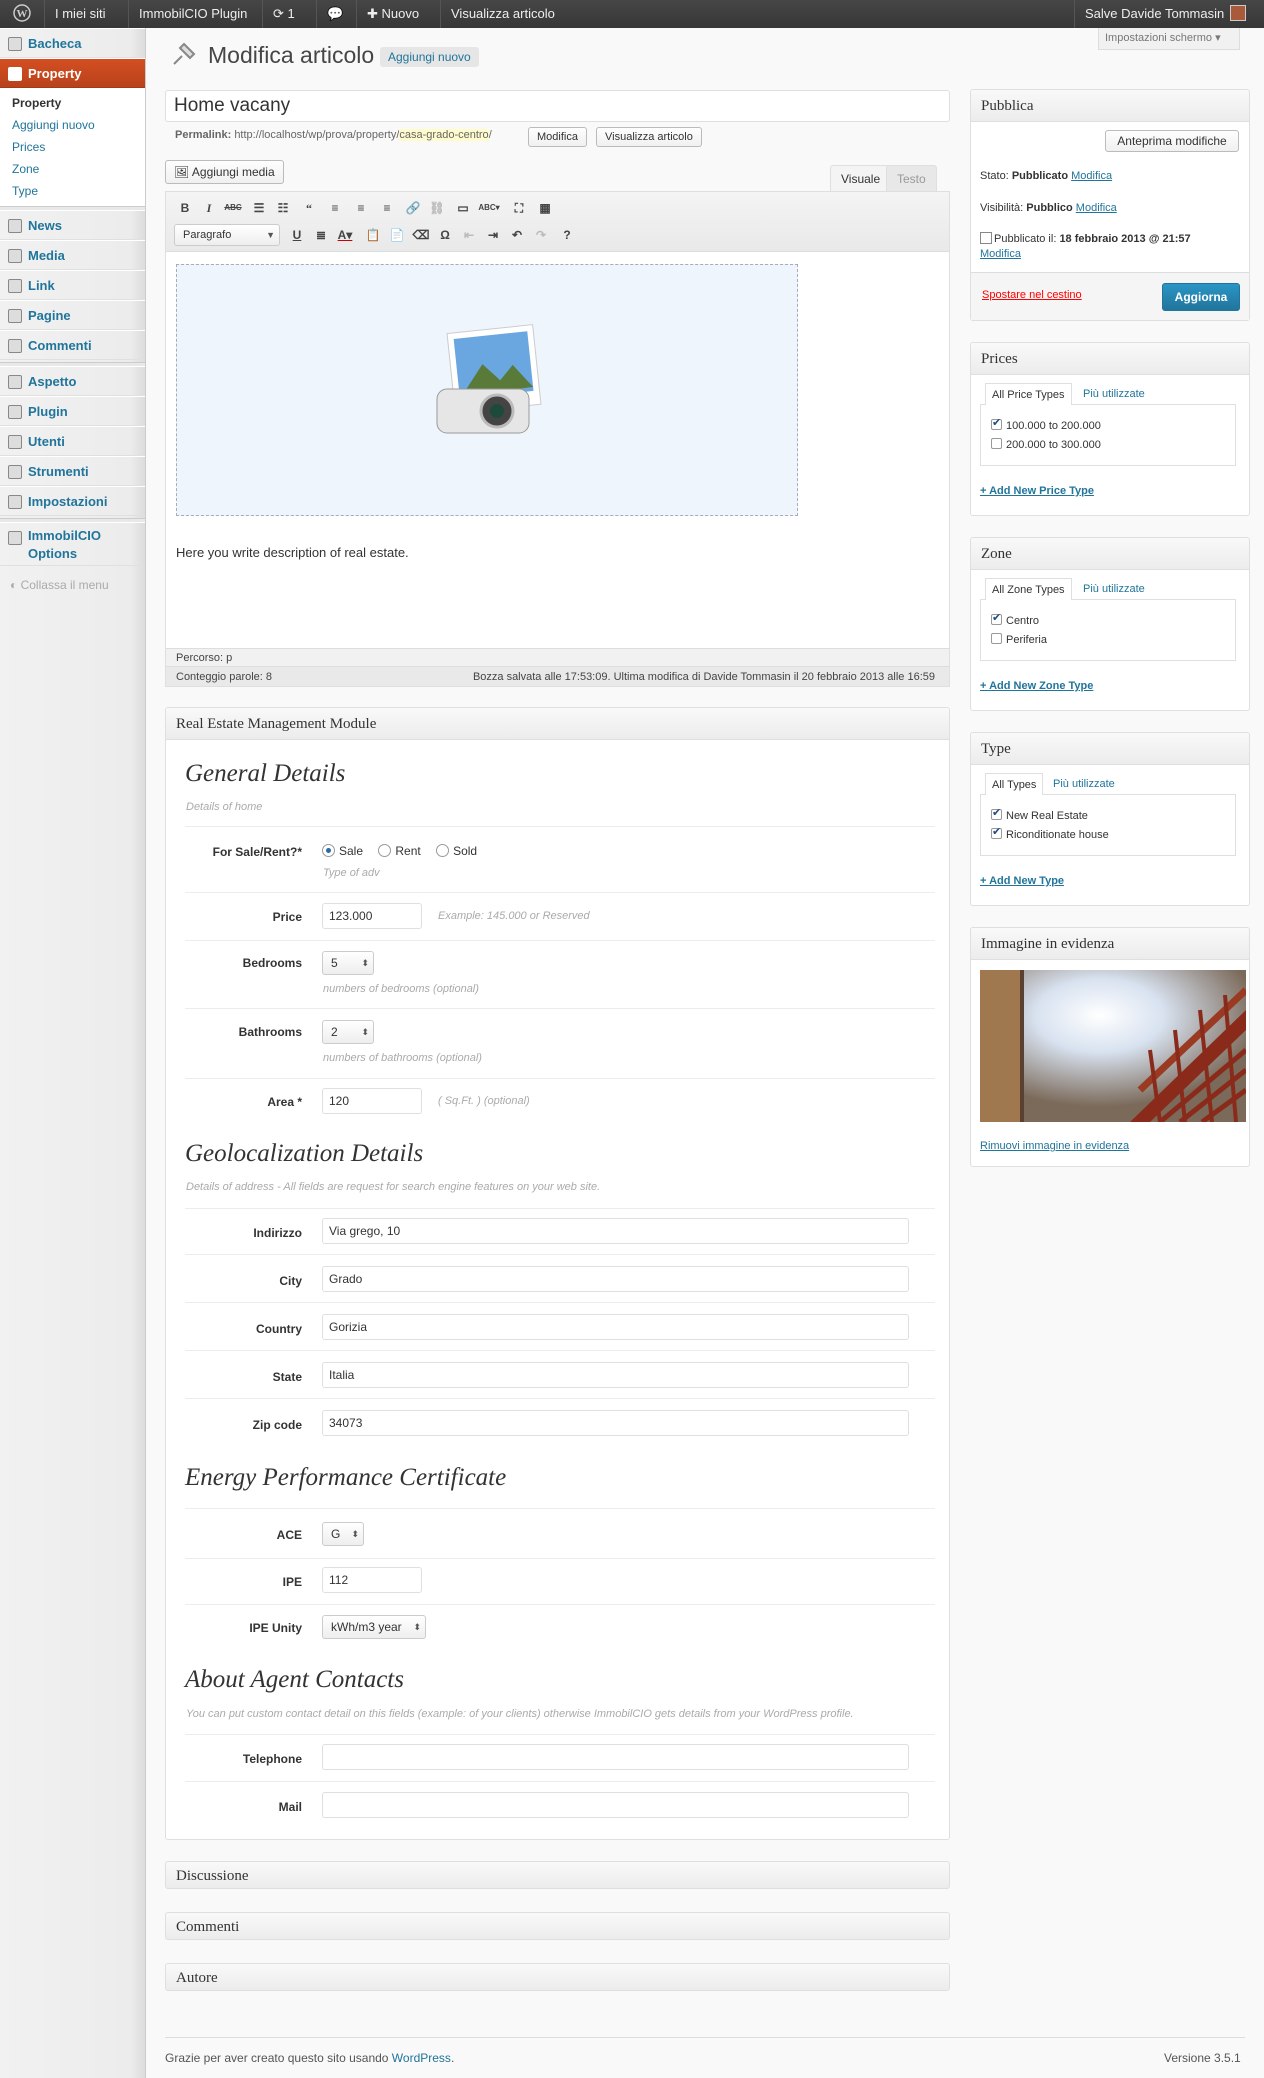 The width and height of the screenshot is (1264, 2078). What do you see at coordinates (1015, 619) in the screenshot?
I see `zone-option-centro: Centro` at bounding box center [1015, 619].